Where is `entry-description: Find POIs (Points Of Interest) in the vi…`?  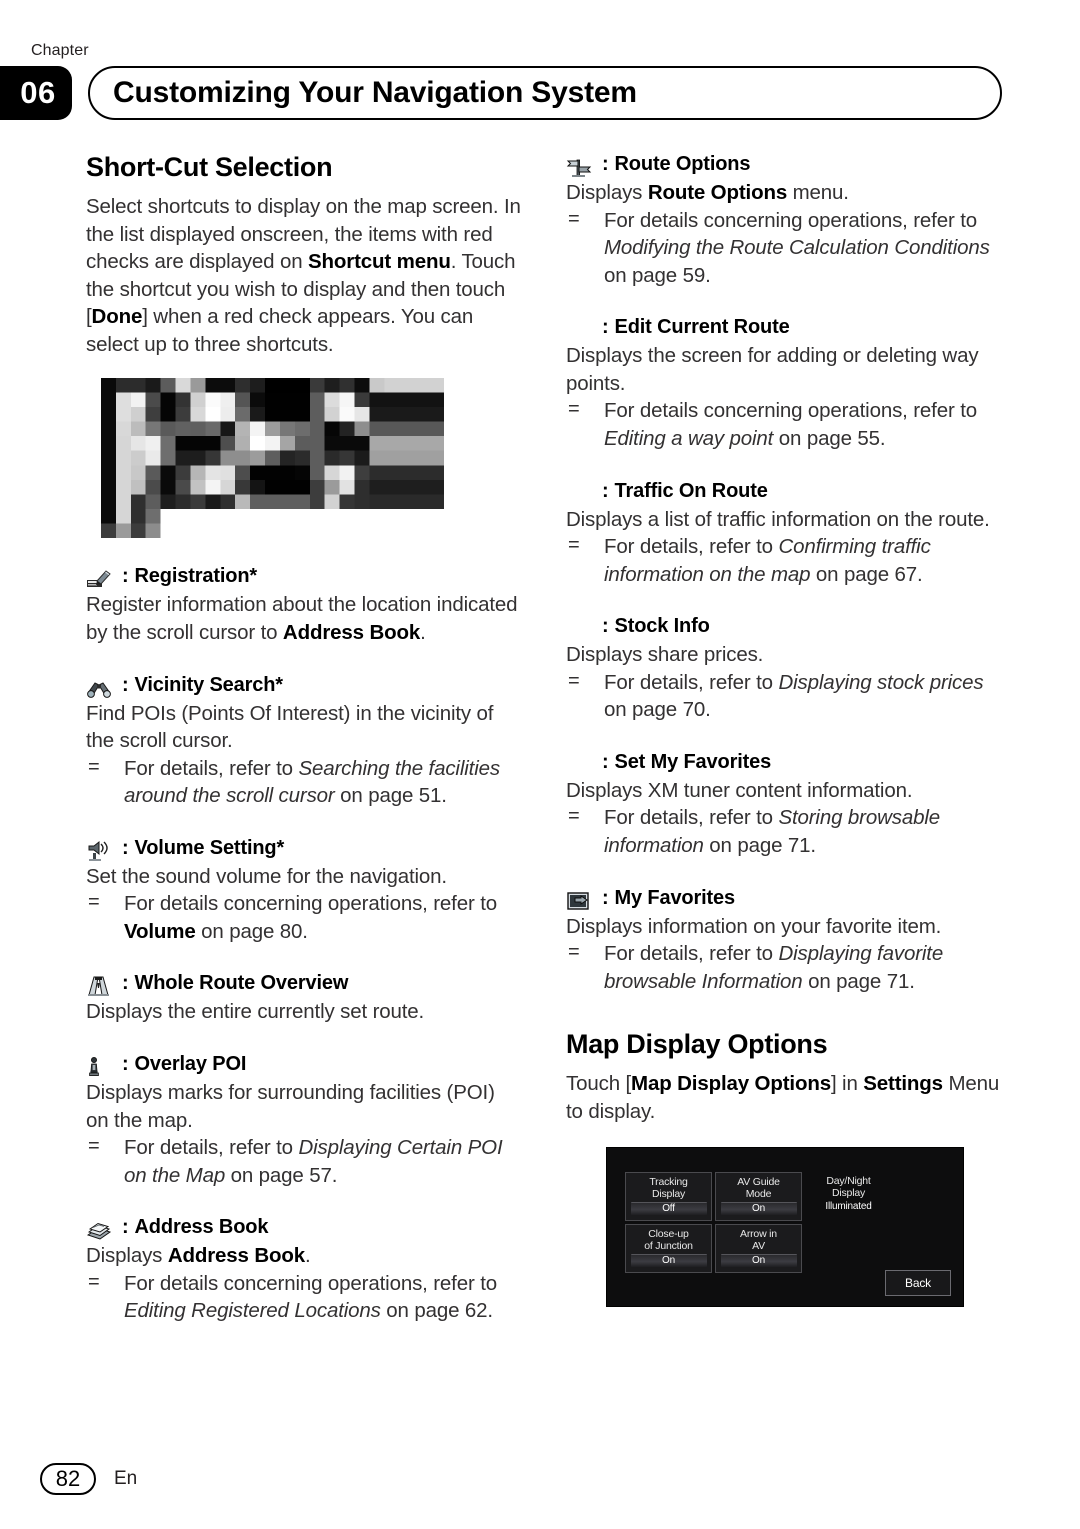
entry-description: Find POIs (Points Of Interest) in the vi… is located at coordinates (290, 727).